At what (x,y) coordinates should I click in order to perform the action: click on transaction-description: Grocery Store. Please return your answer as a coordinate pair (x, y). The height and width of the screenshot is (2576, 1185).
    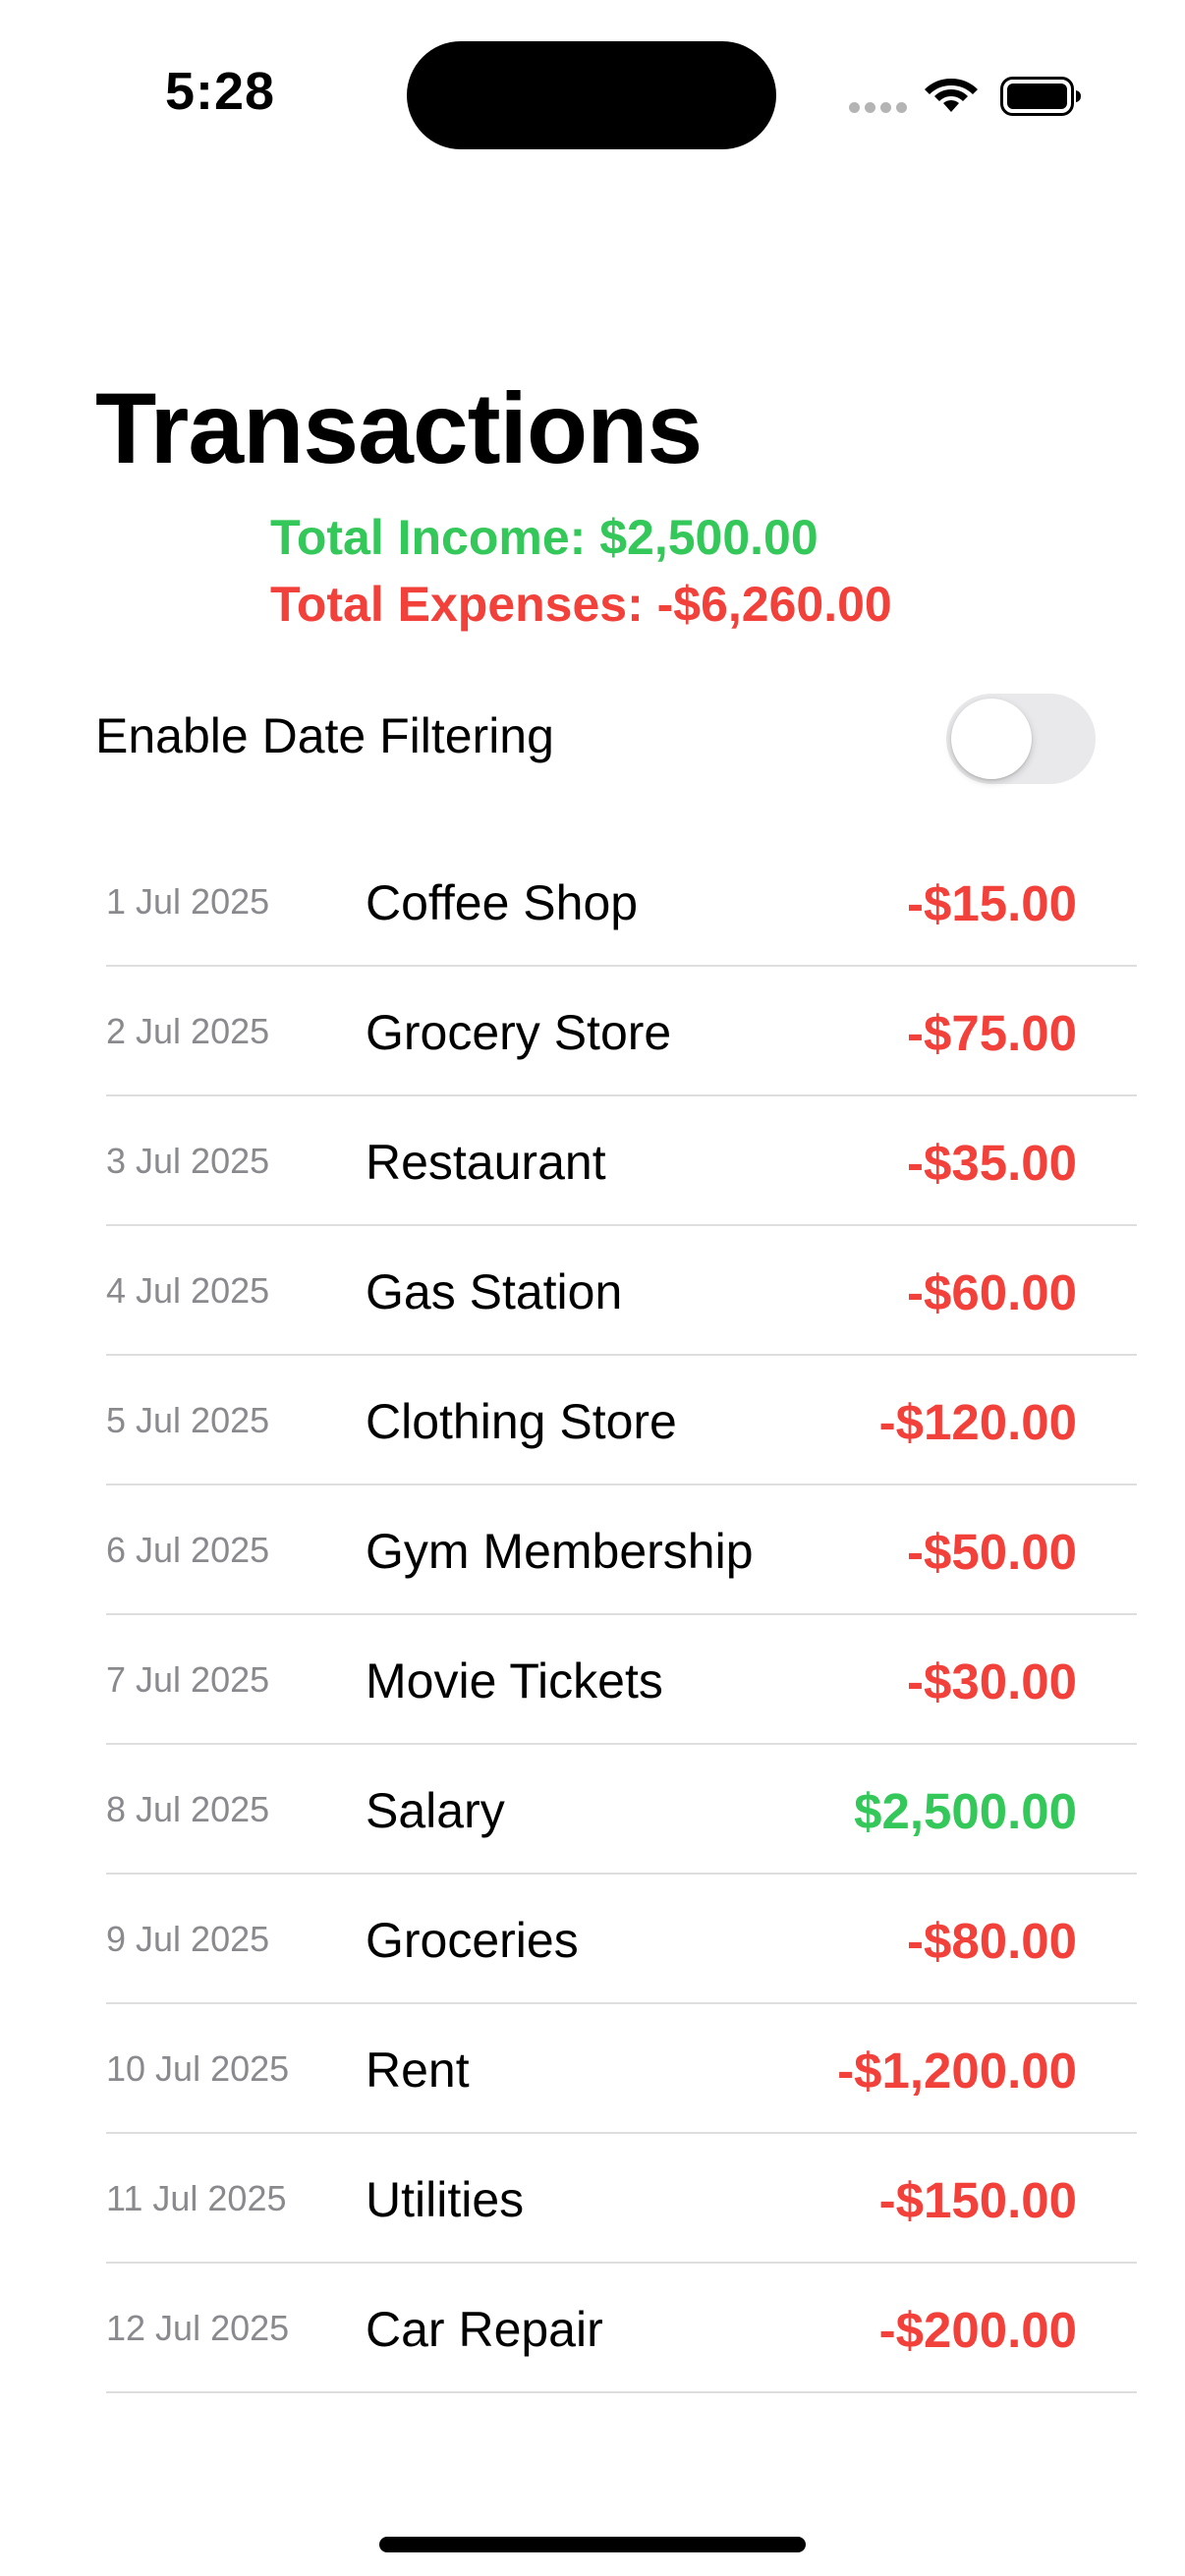
    Looking at the image, I should click on (519, 1032).